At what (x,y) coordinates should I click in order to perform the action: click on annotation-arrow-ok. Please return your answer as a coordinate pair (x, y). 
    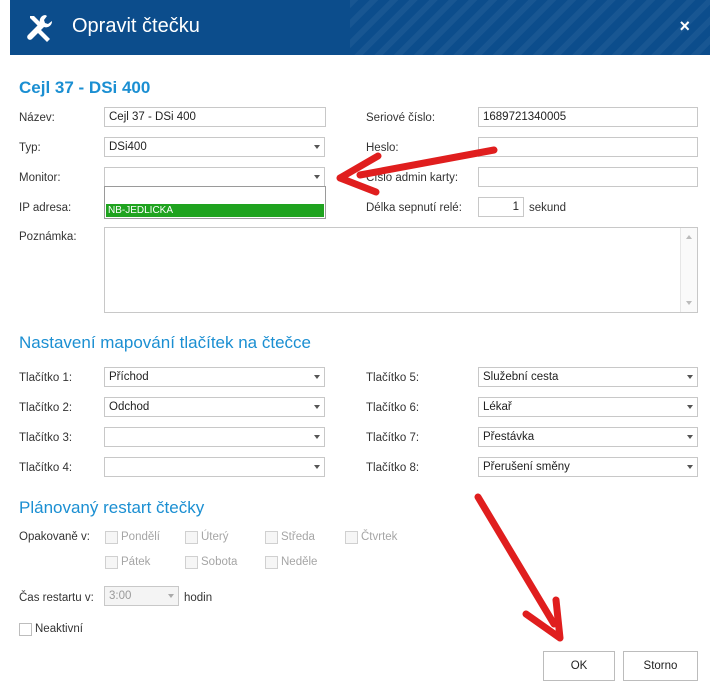
    Looking at the image, I should click on (516, 560).